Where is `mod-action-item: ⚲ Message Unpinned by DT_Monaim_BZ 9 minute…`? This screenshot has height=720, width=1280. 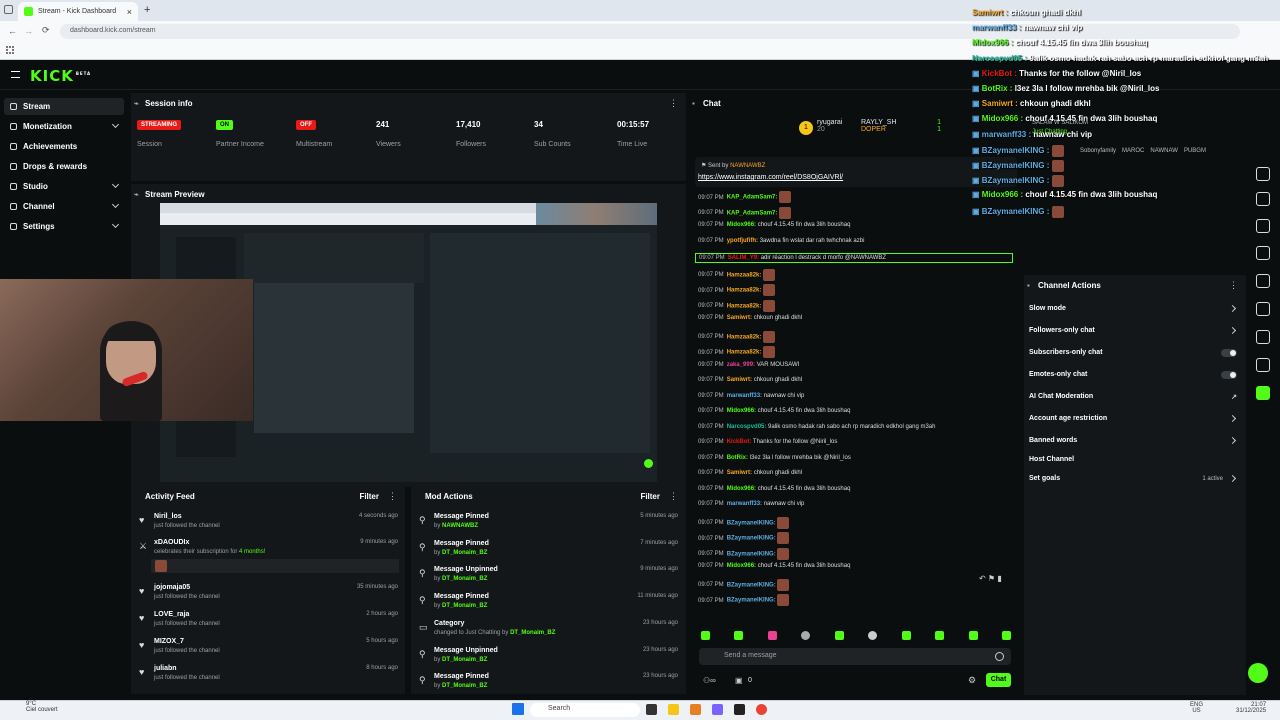
mod-action-item: ⚲ Message Unpinned by DT_Monaim_BZ 9 minute… is located at coordinates (548, 579).